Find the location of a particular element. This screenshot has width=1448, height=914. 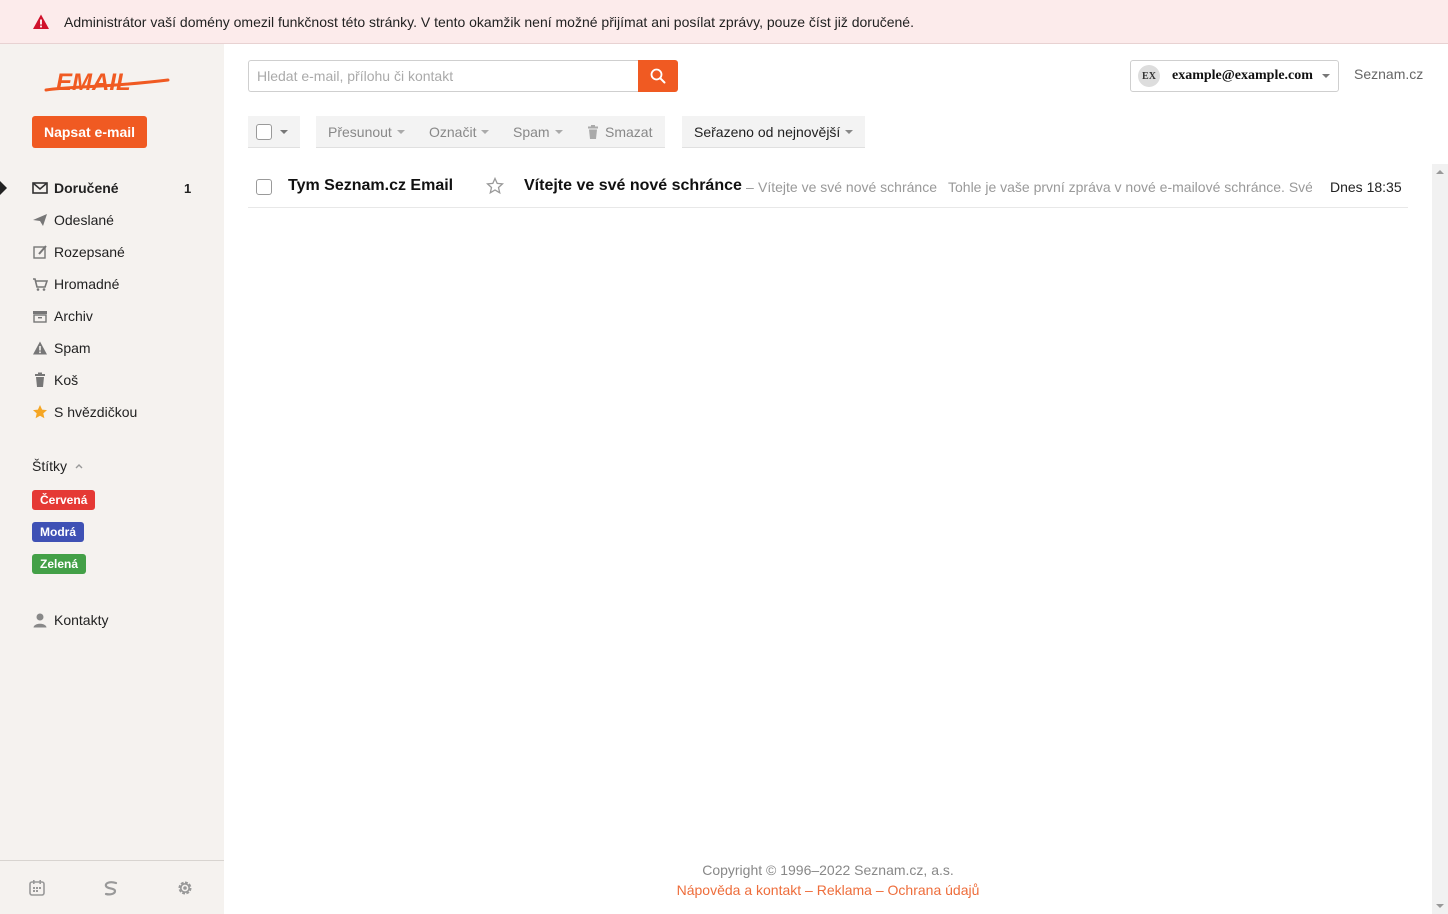

sort-dropdown: Seřazeno od nejnovější is located at coordinates (774, 132).